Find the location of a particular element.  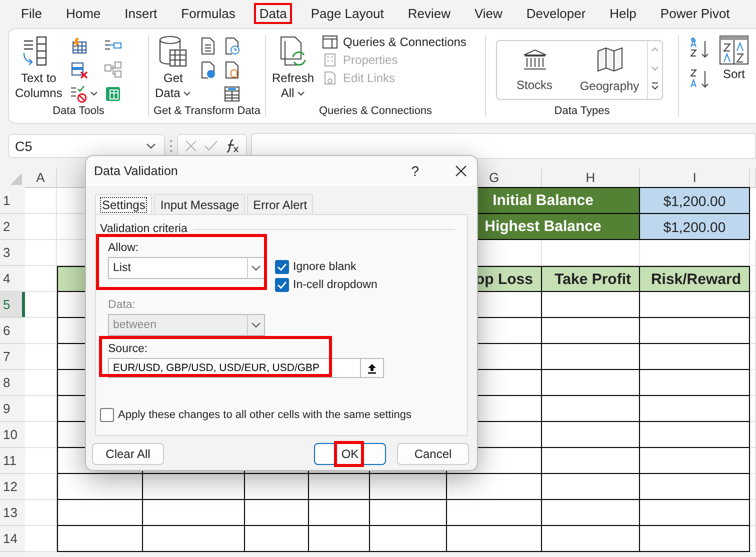

row-header: 6 is located at coordinates (12, 331).